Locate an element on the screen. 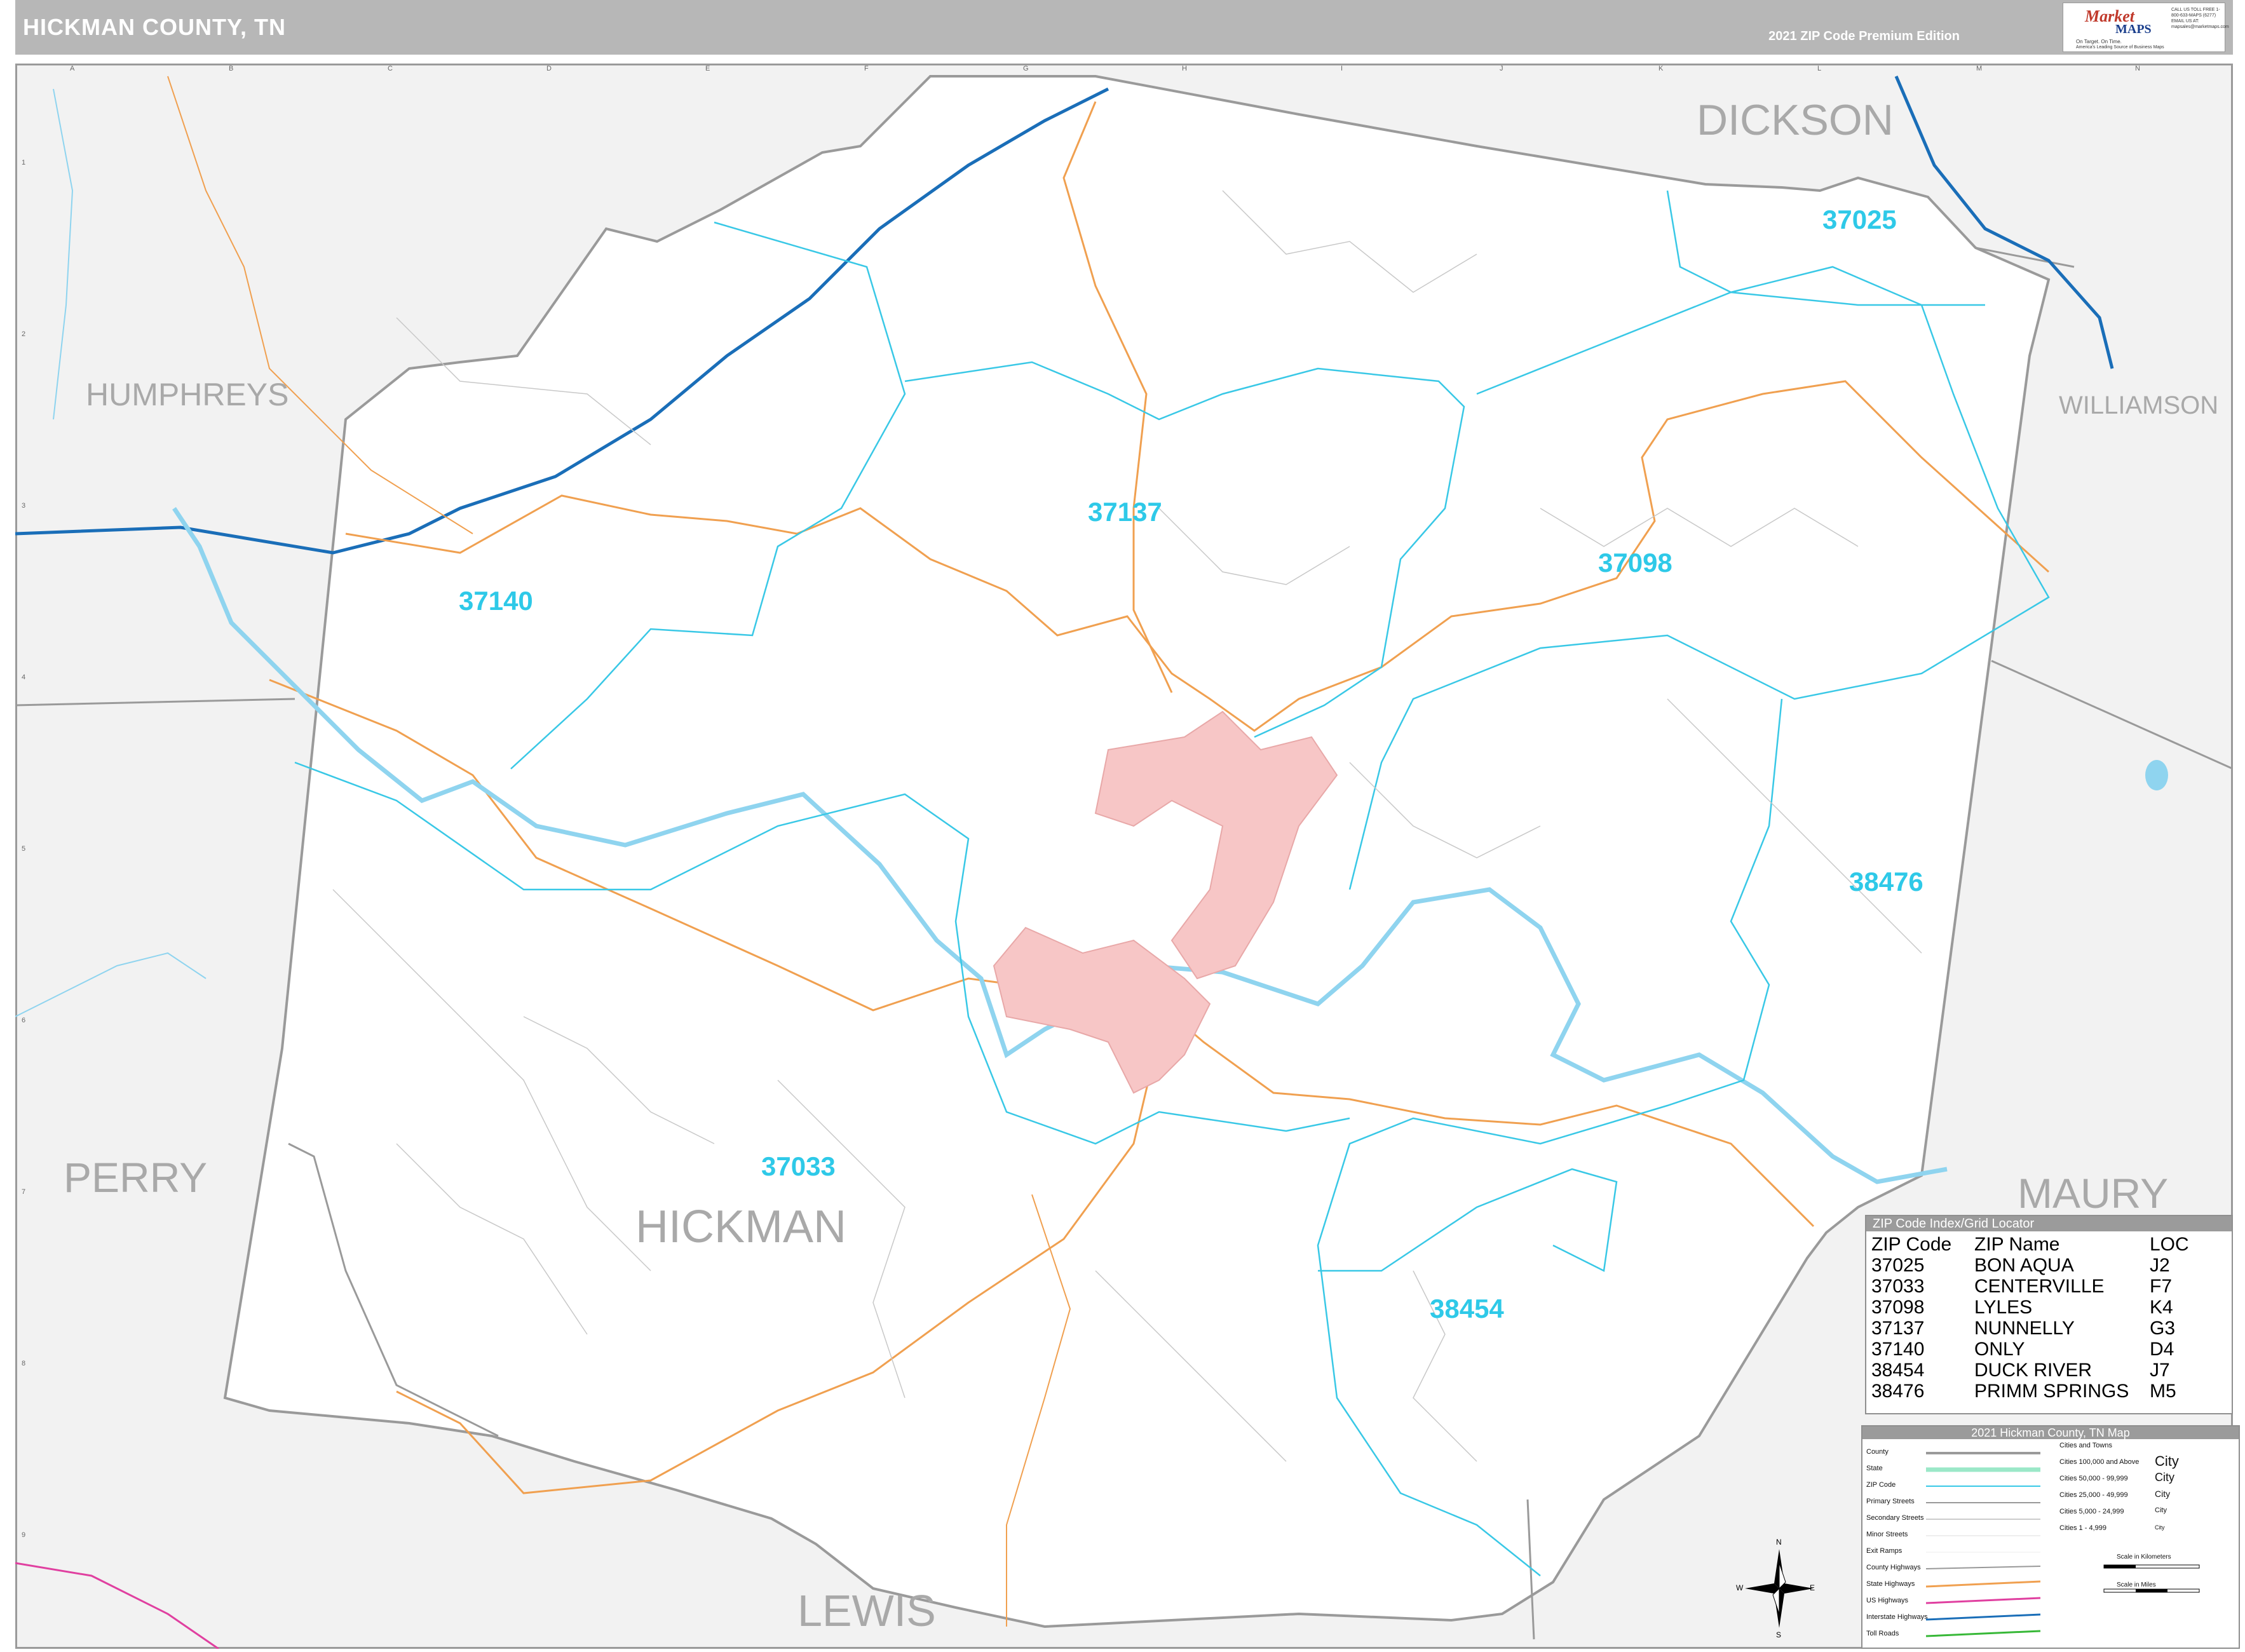 The width and height of the screenshot is (2245, 1652). us-highway-sw is located at coordinates (117, 1605).